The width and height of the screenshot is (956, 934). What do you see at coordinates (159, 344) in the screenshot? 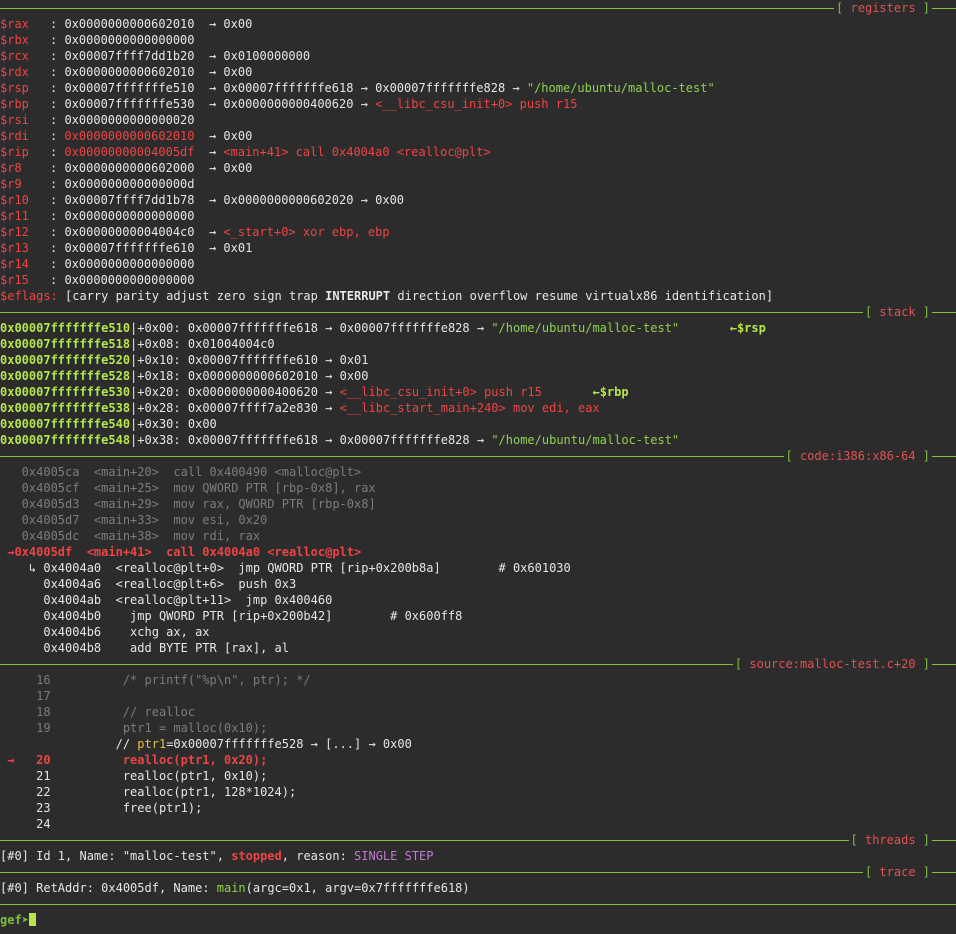
I see `stack-offset: +0x08:` at bounding box center [159, 344].